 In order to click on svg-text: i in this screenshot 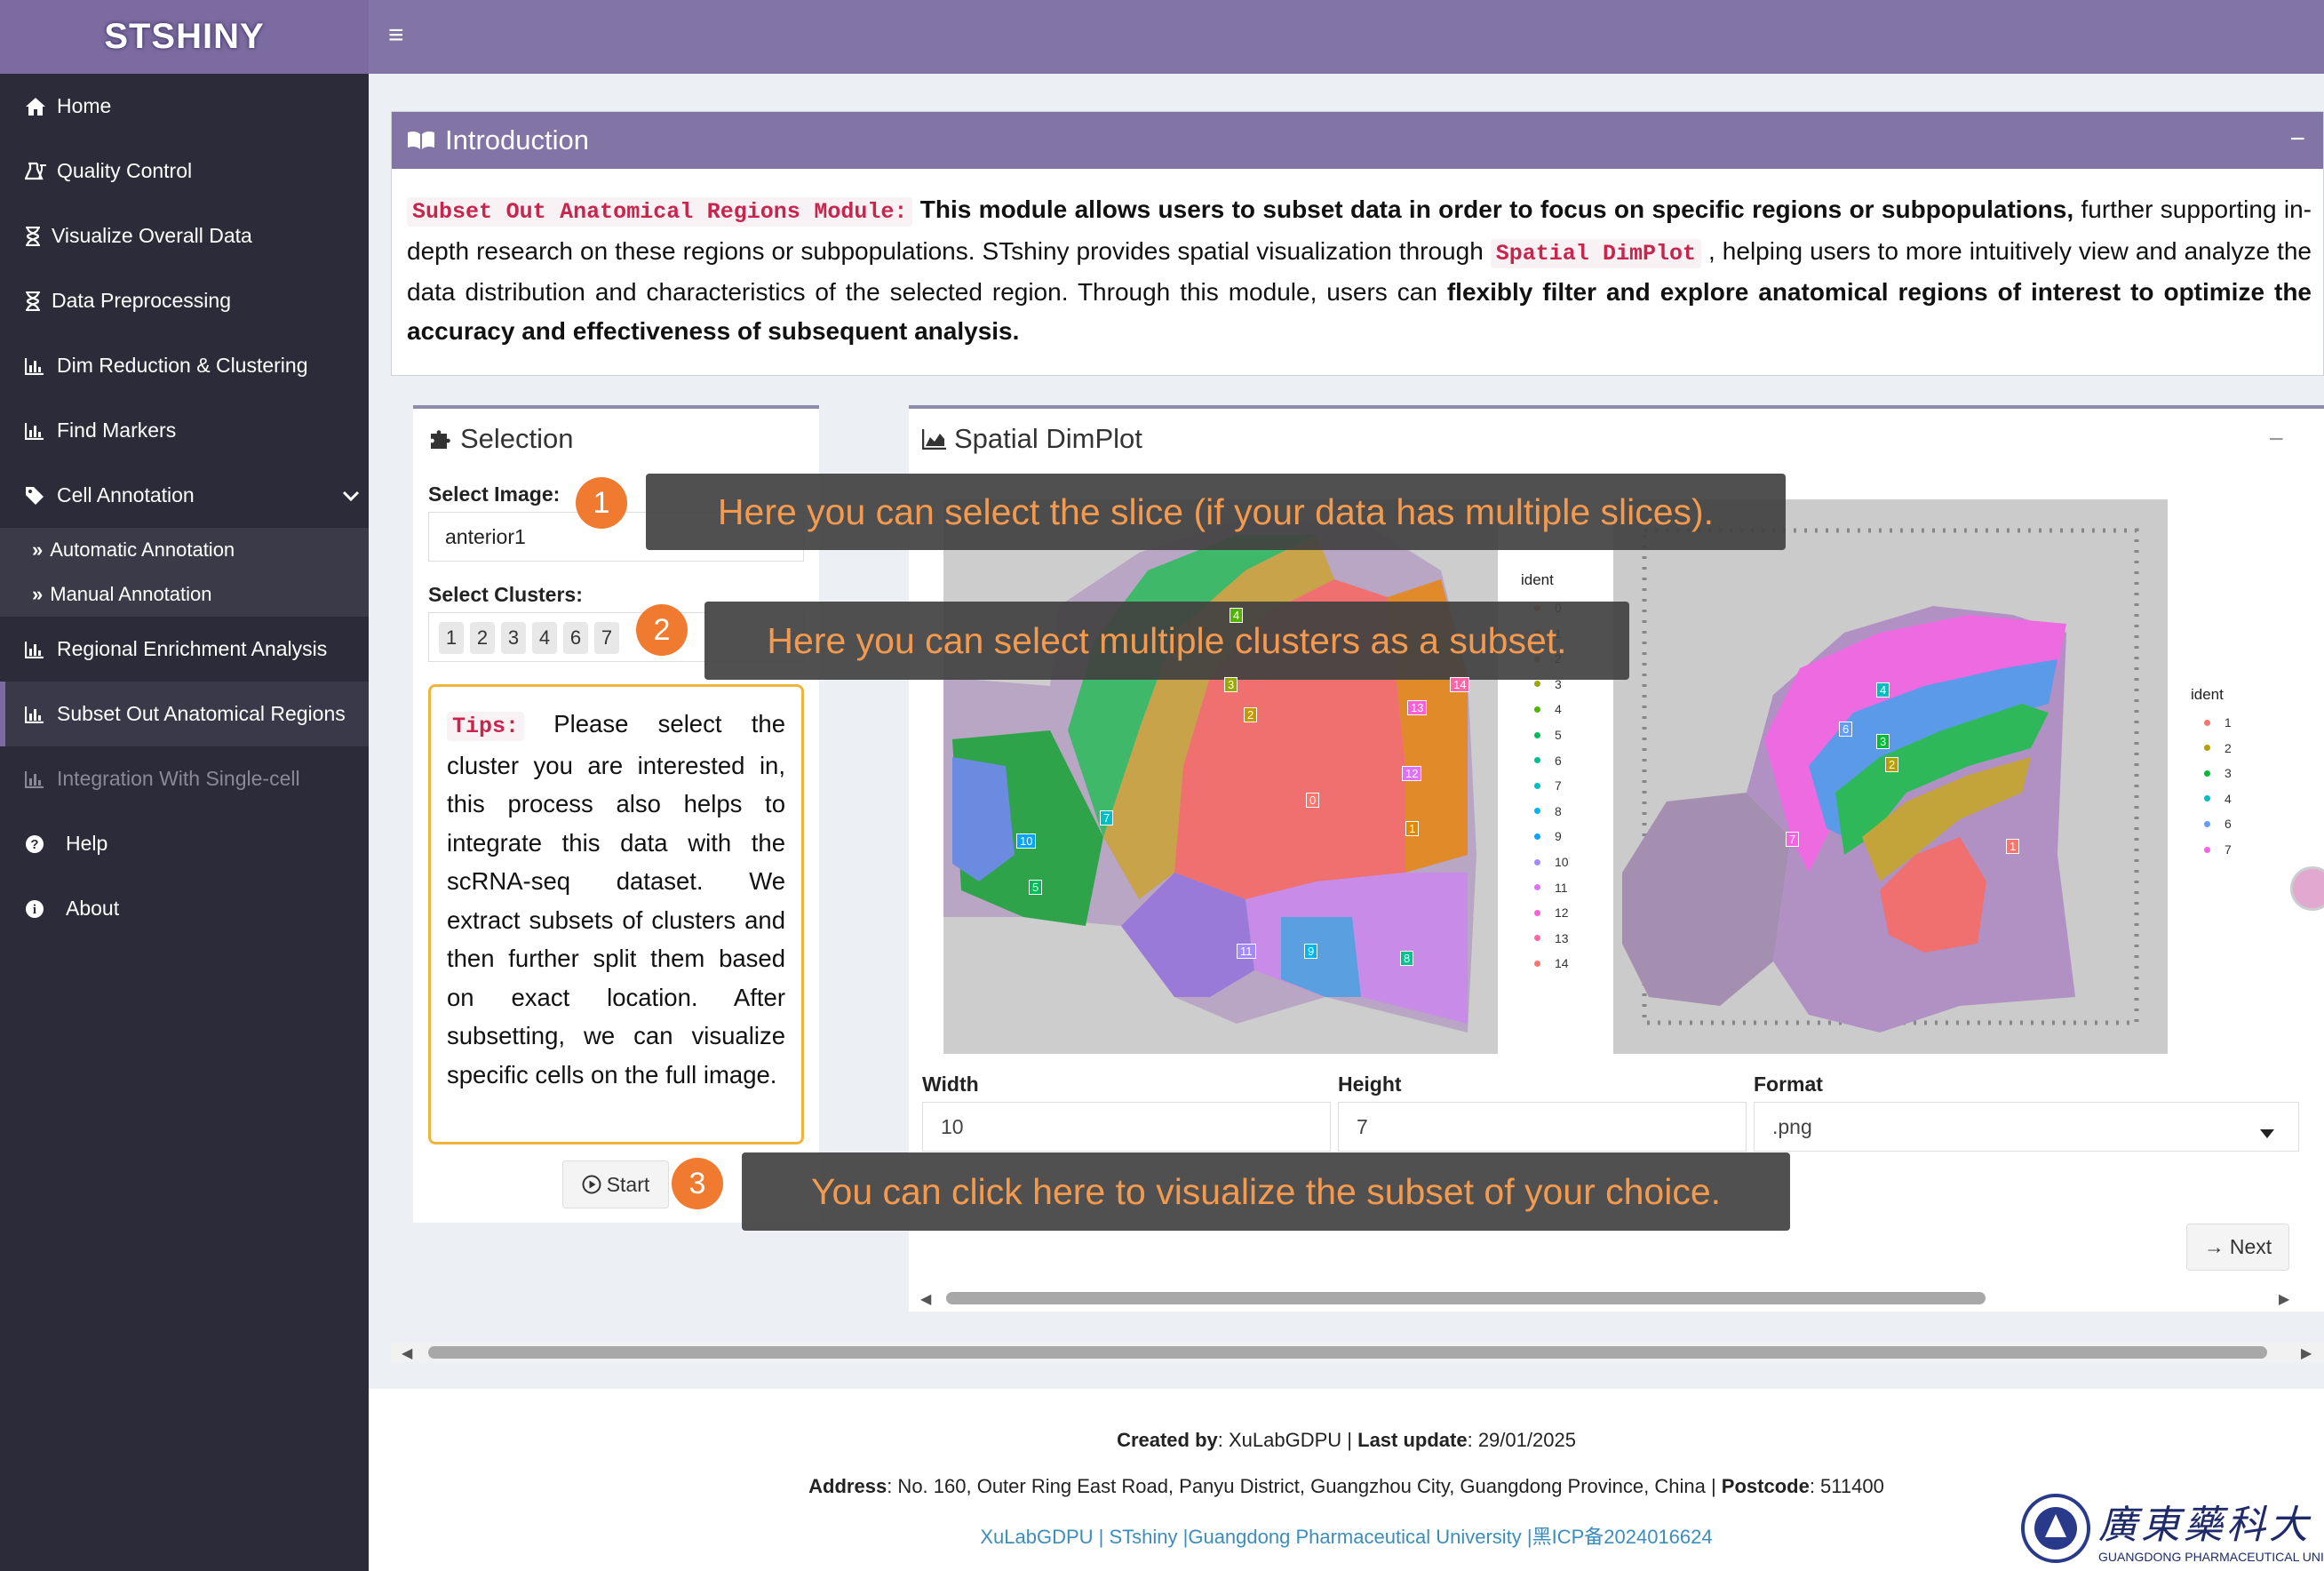, I will do `click(34, 910)`.